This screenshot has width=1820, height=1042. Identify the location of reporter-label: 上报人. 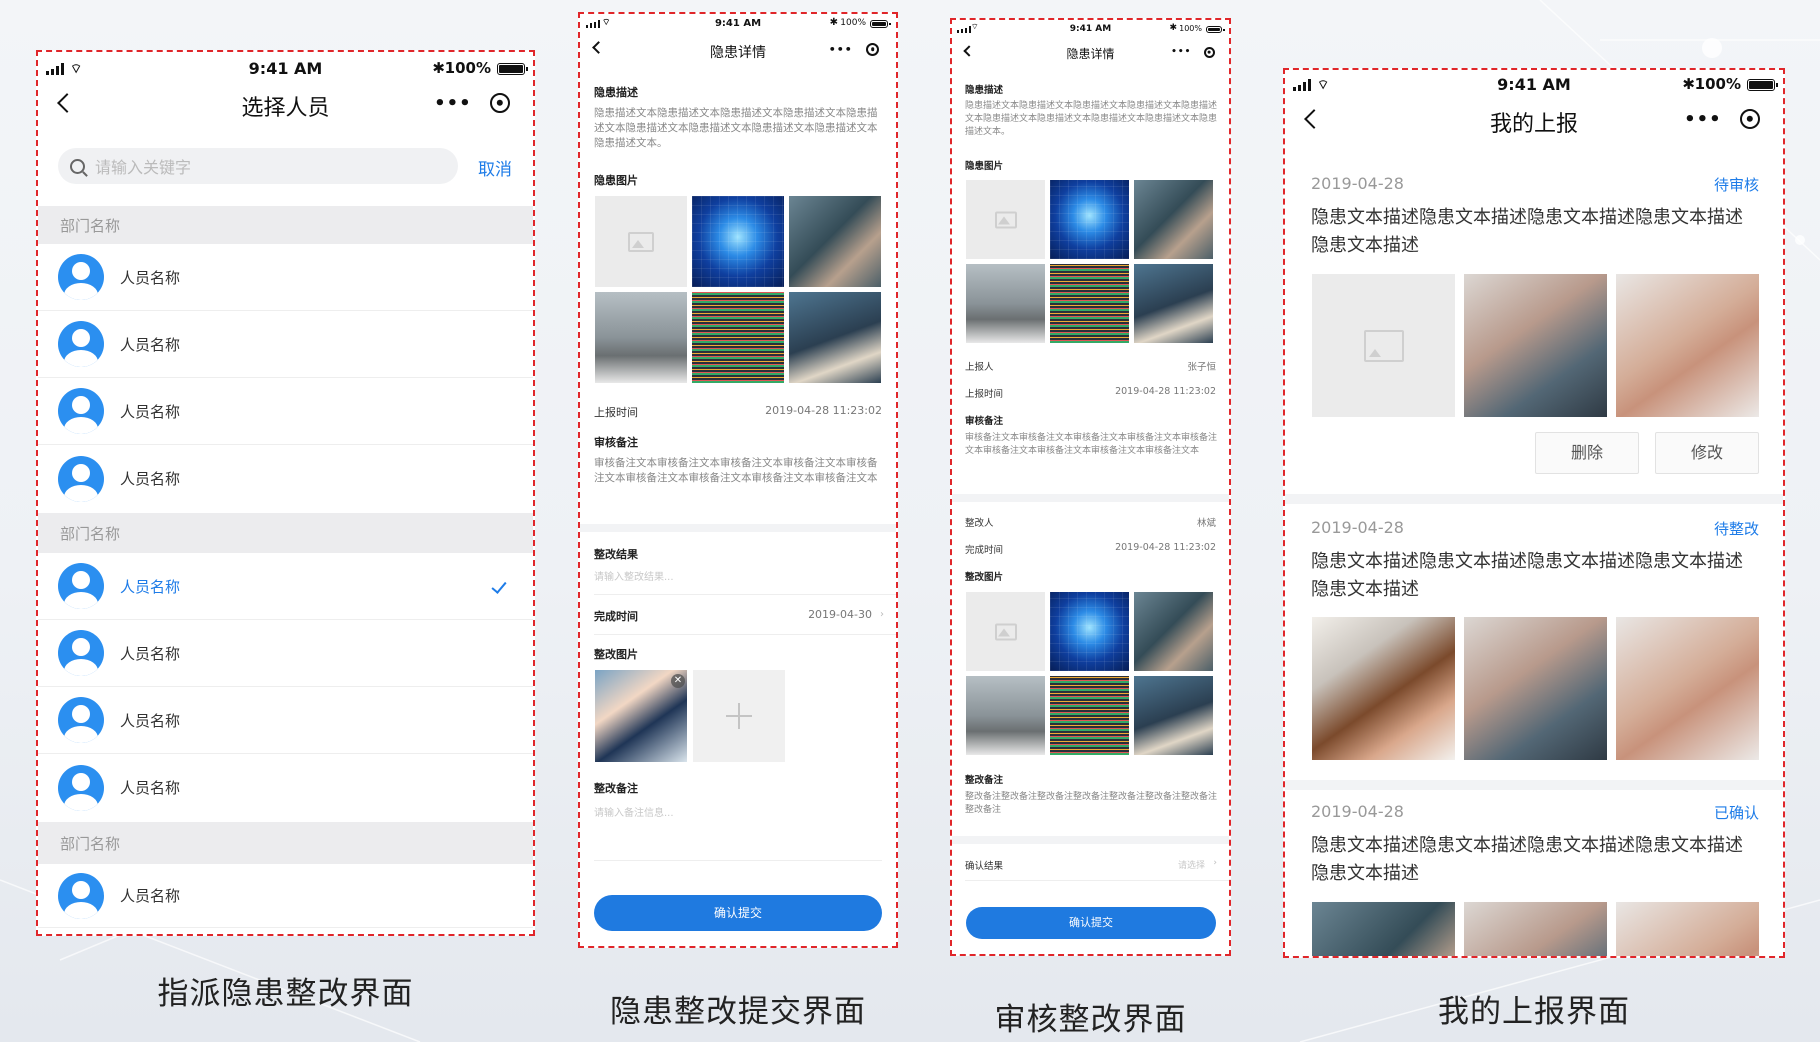
(979, 367).